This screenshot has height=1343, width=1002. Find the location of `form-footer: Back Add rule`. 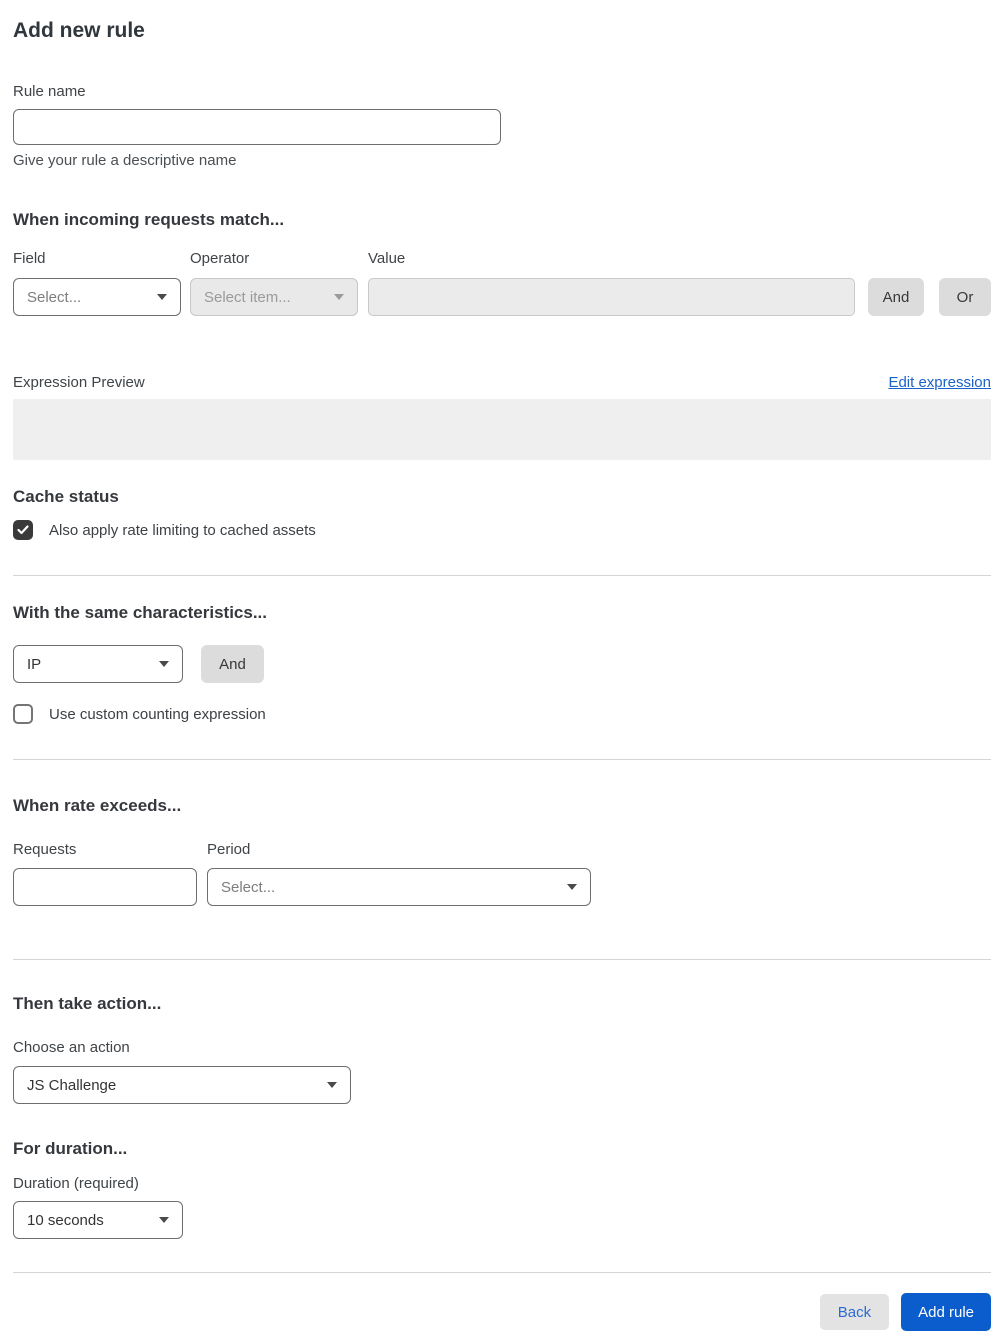

form-footer: Back Add rule is located at coordinates (502, 1312).